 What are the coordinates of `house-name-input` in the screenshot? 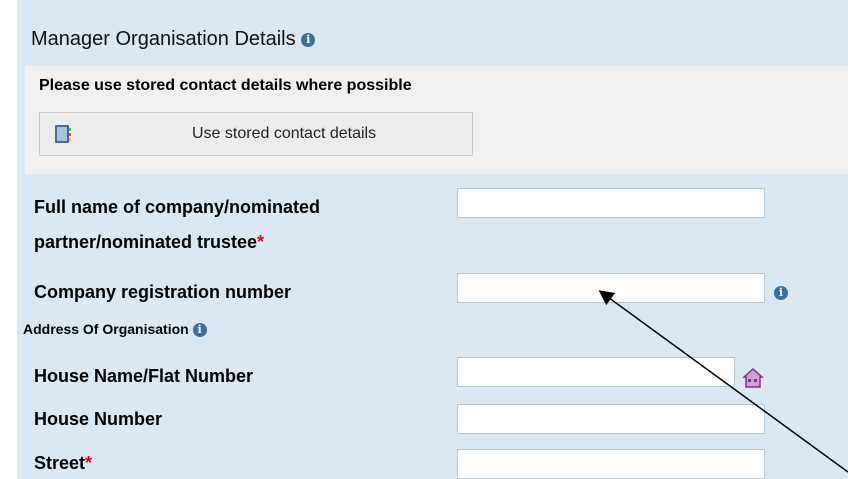 It's located at (596, 372).